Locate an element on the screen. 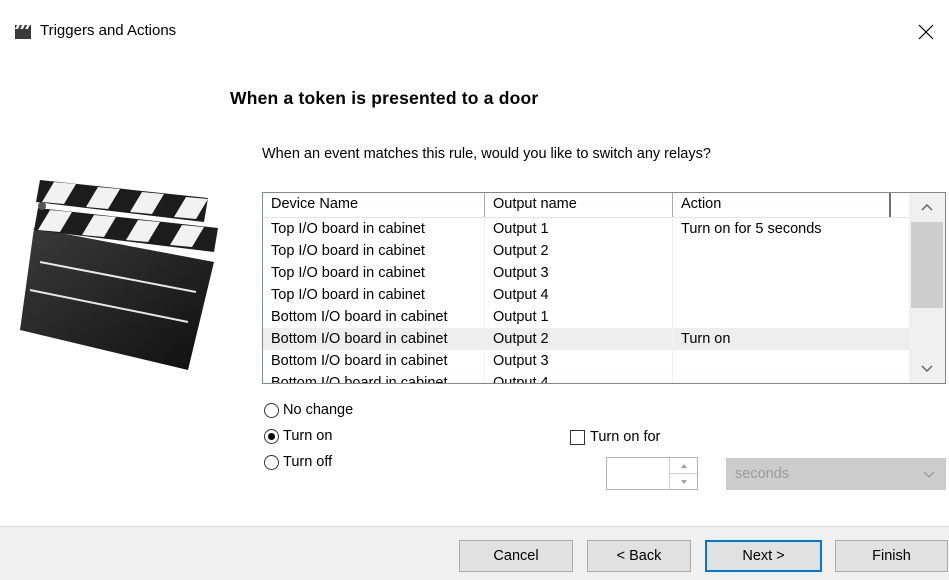 The image size is (949, 580). radio-dot is located at coordinates (271, 436).